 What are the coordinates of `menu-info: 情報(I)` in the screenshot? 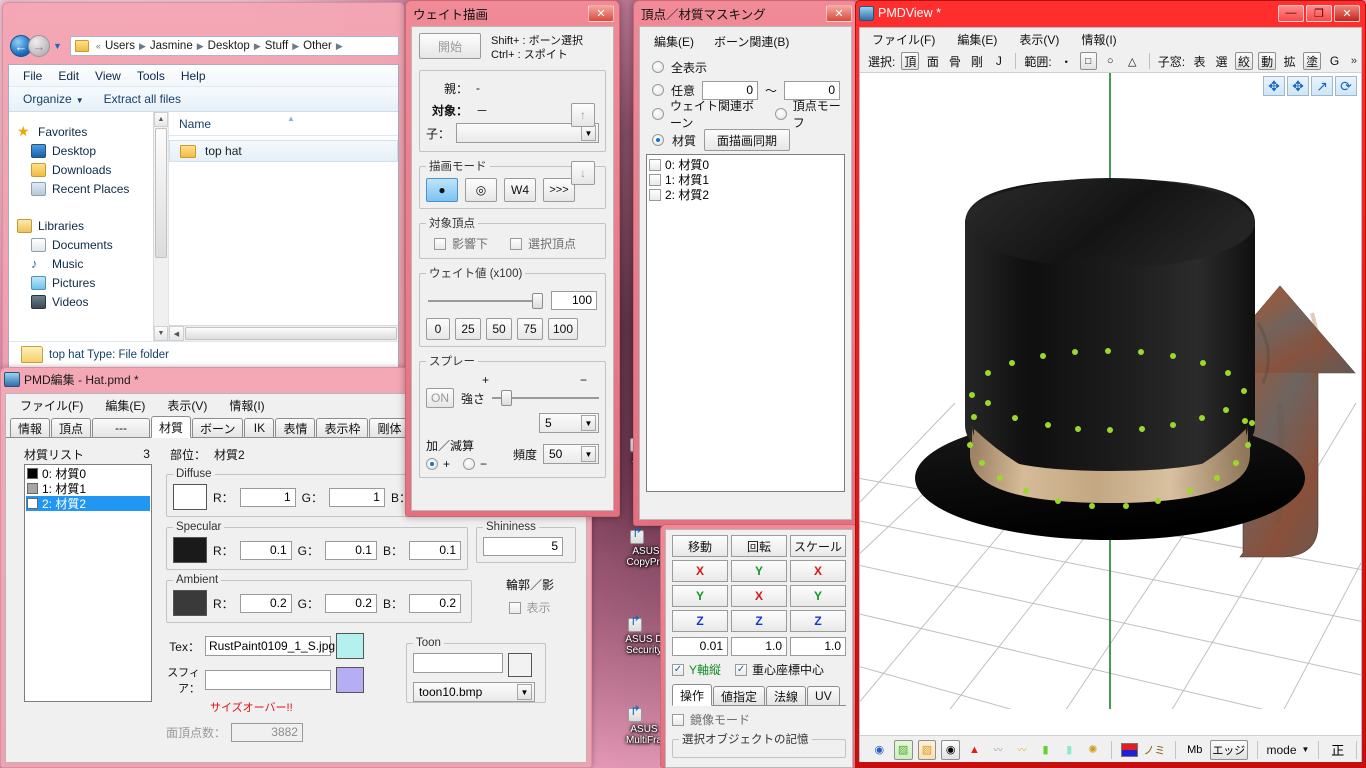 It's located at (1098, 39).